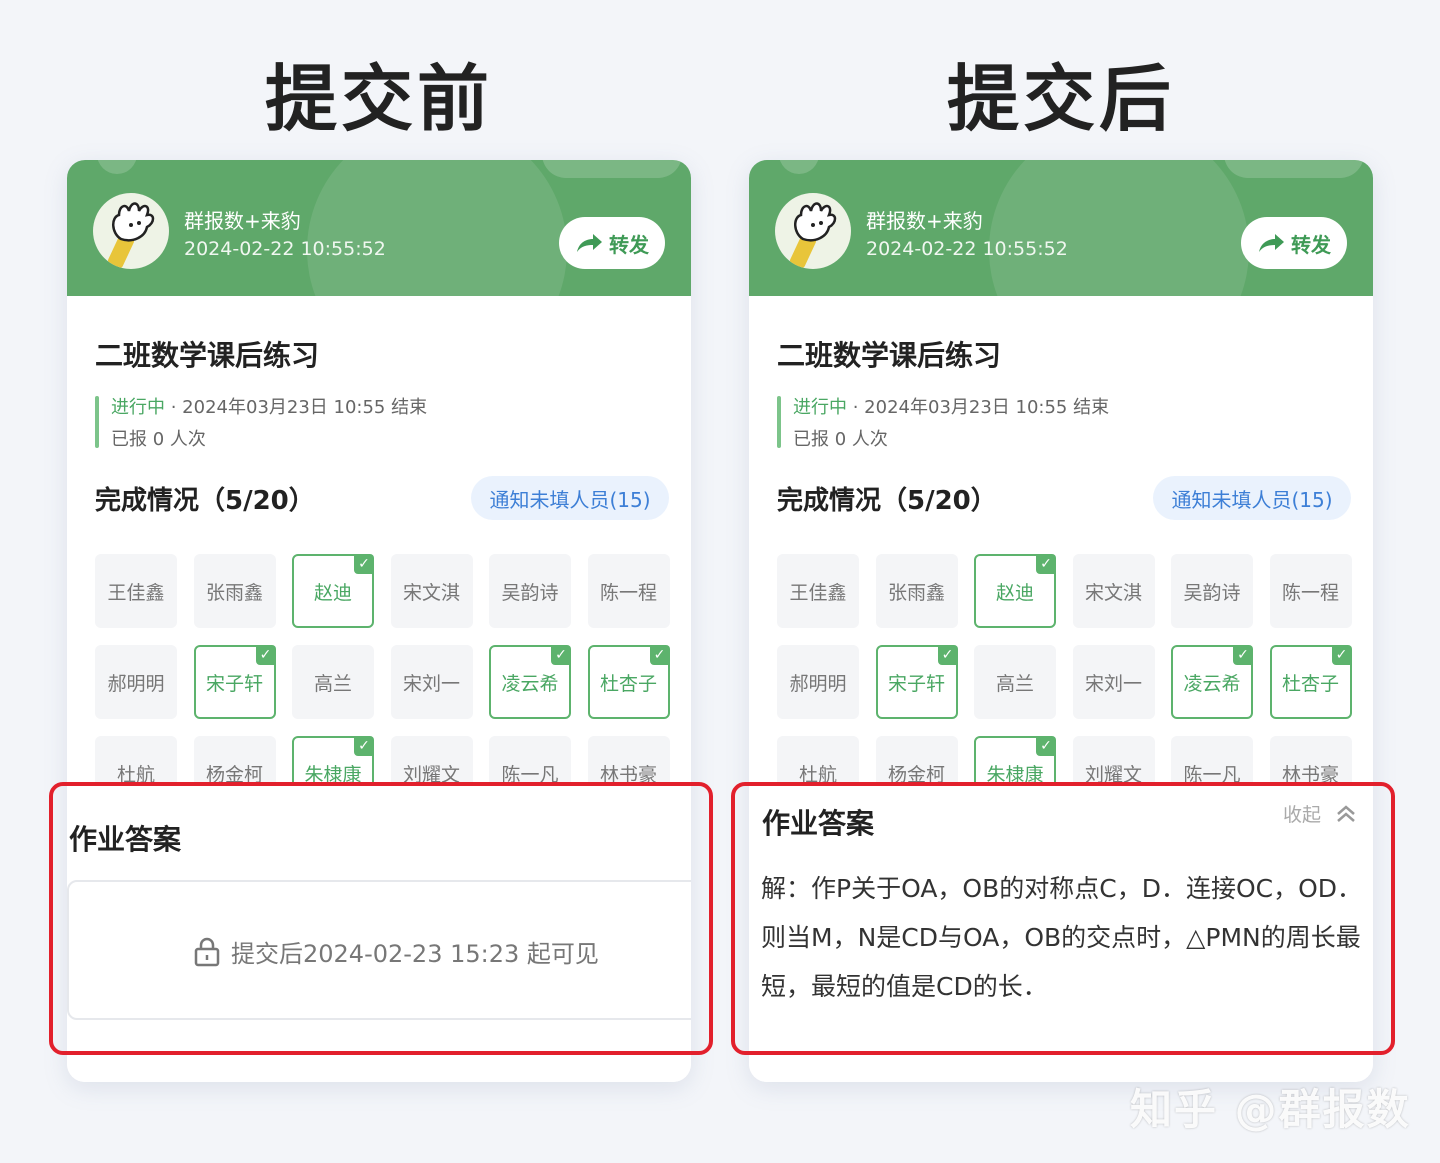 This screenshot has width=1440, height=1163. What do you see at coordinates (1270, 1109) in the screenshot?
I see `watermark: 知乎 @群报数` at bounding box center [1270, 1109].